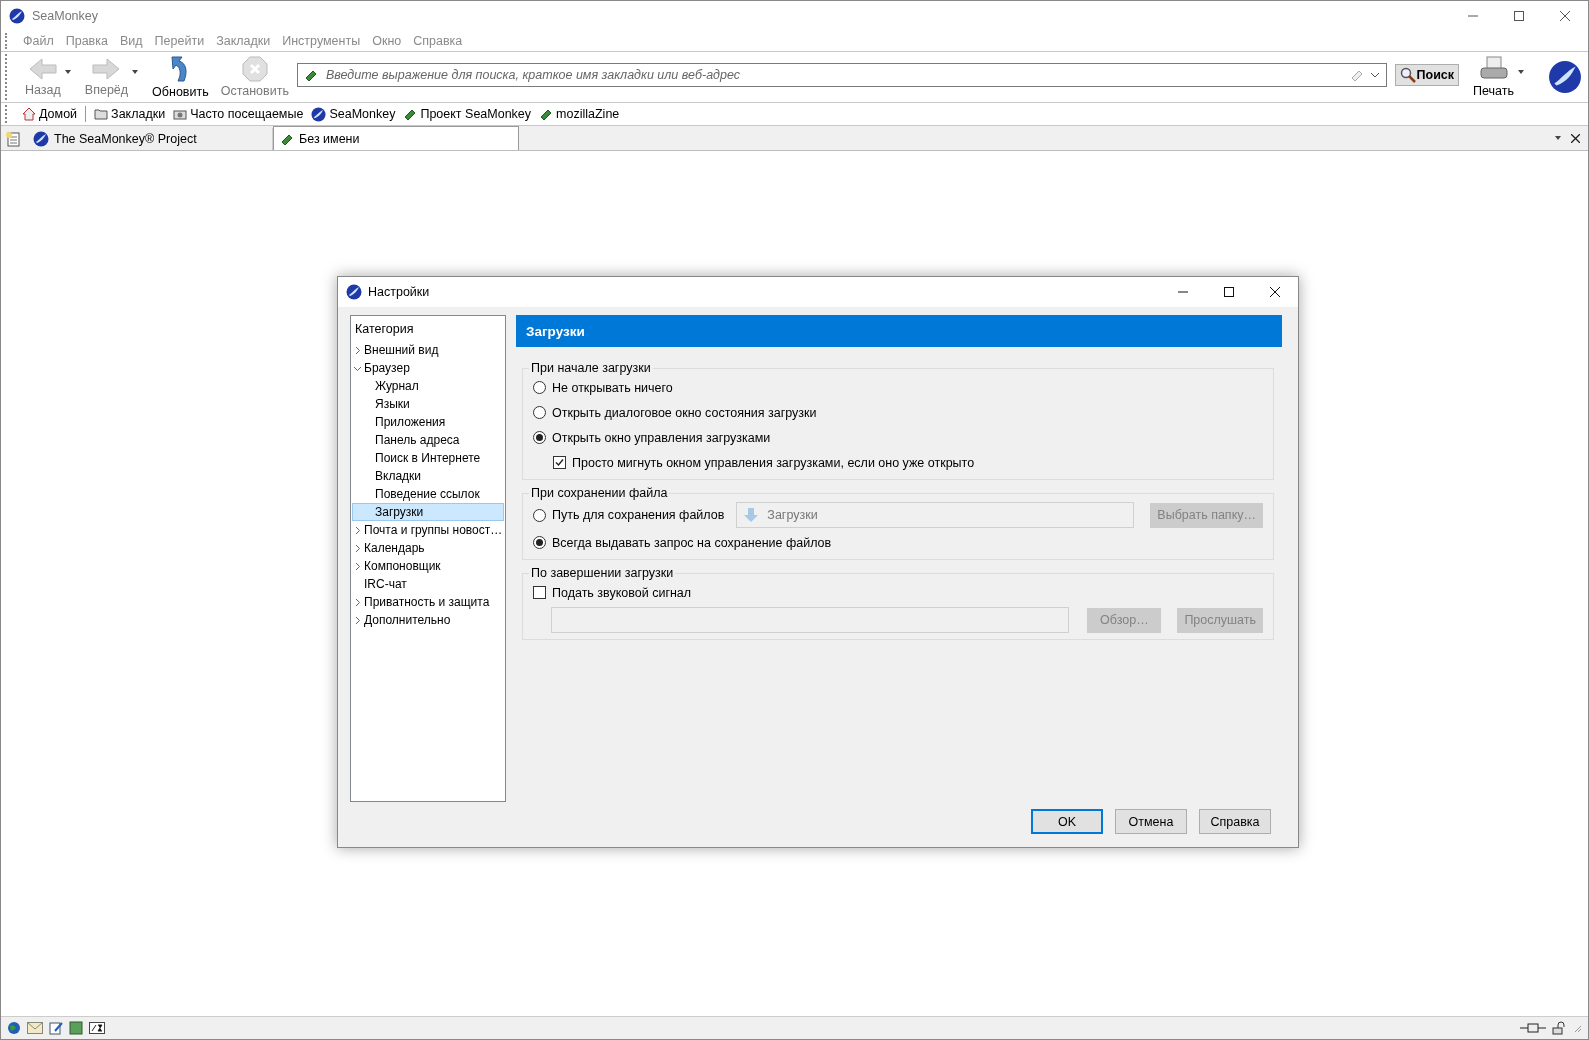  I want to click on window-title: SeaMonkey, so click(65, 16).